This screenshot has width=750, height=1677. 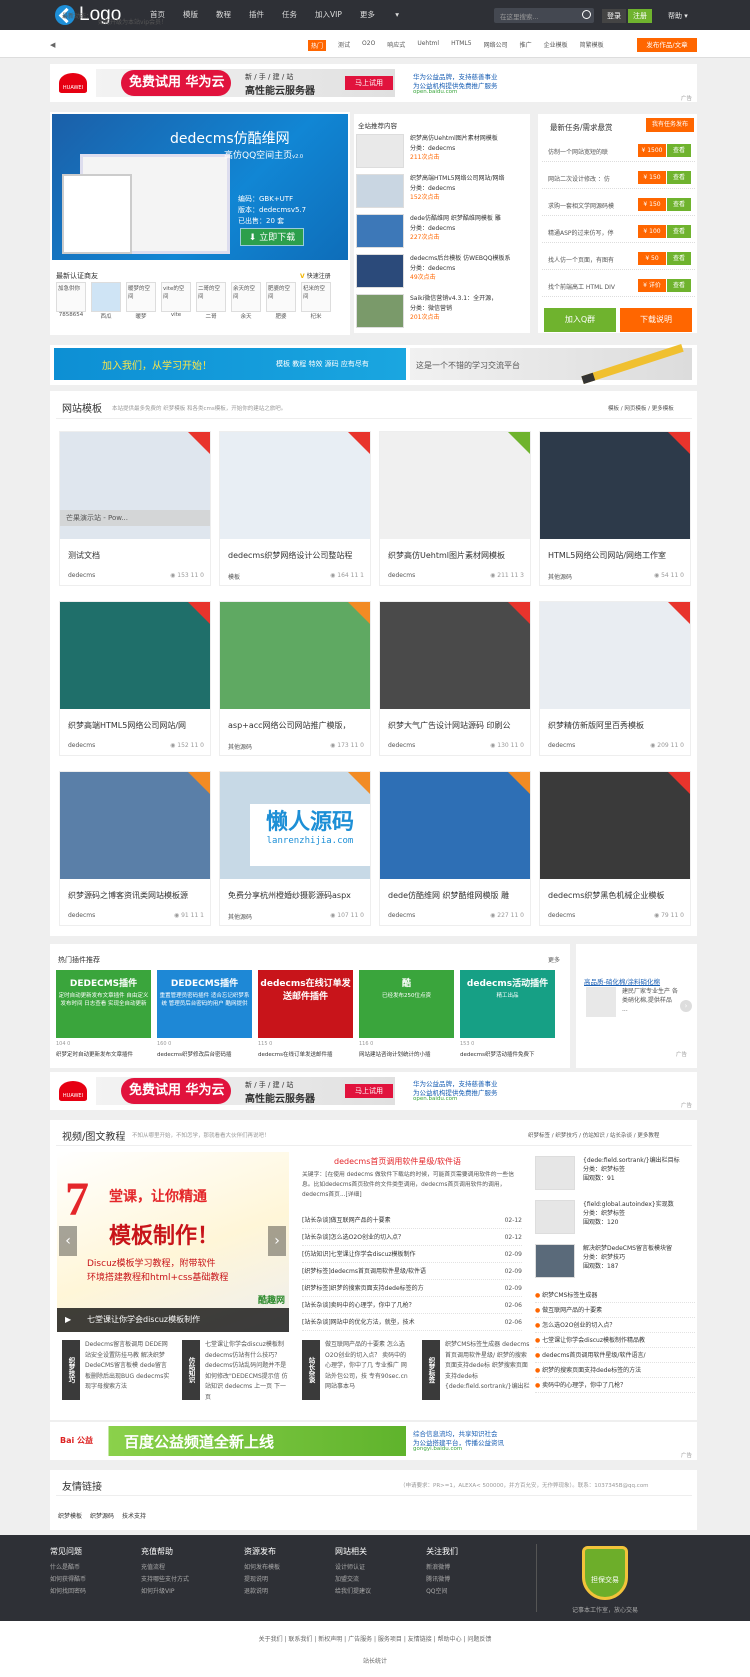 I want to click on verified-user: 肥婆的空间 肥婆, so click(x=281, y=301).